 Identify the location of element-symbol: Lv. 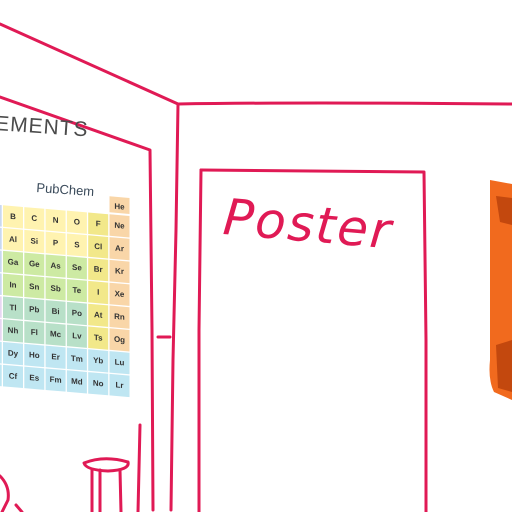
(77, 336).